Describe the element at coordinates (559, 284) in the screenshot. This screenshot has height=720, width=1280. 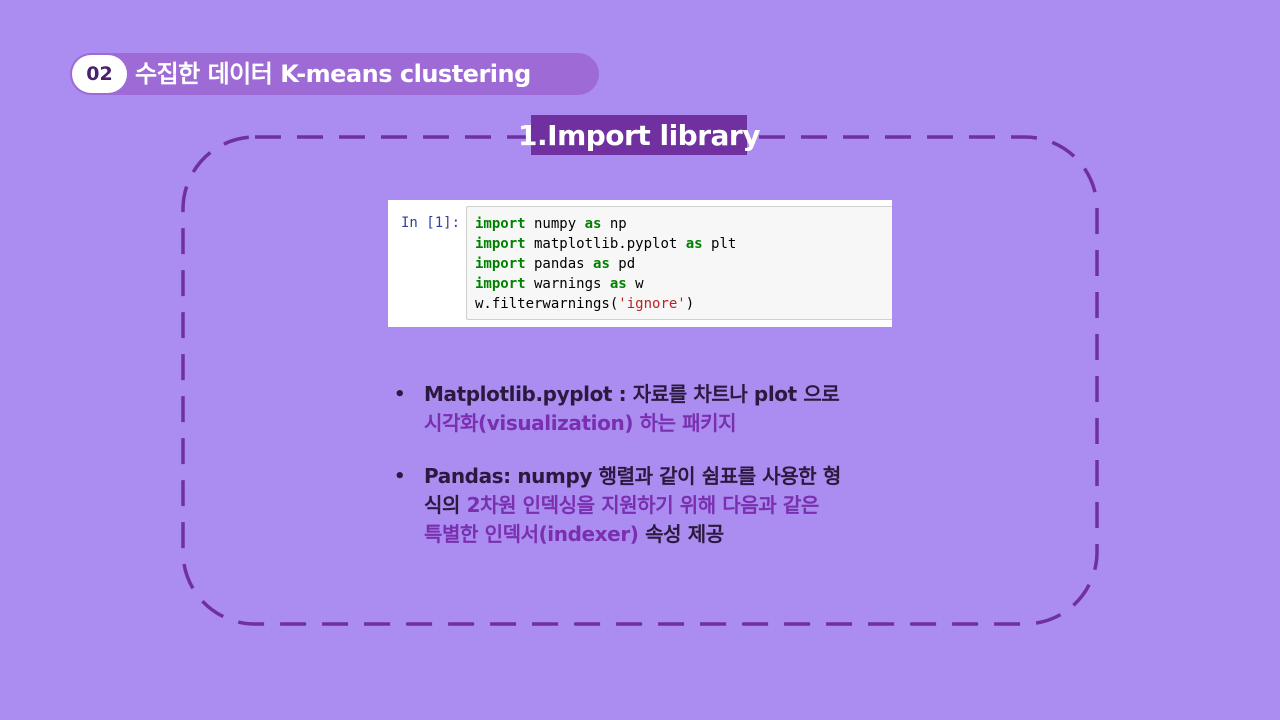
I see `code-line: import warnings as w` at that location.